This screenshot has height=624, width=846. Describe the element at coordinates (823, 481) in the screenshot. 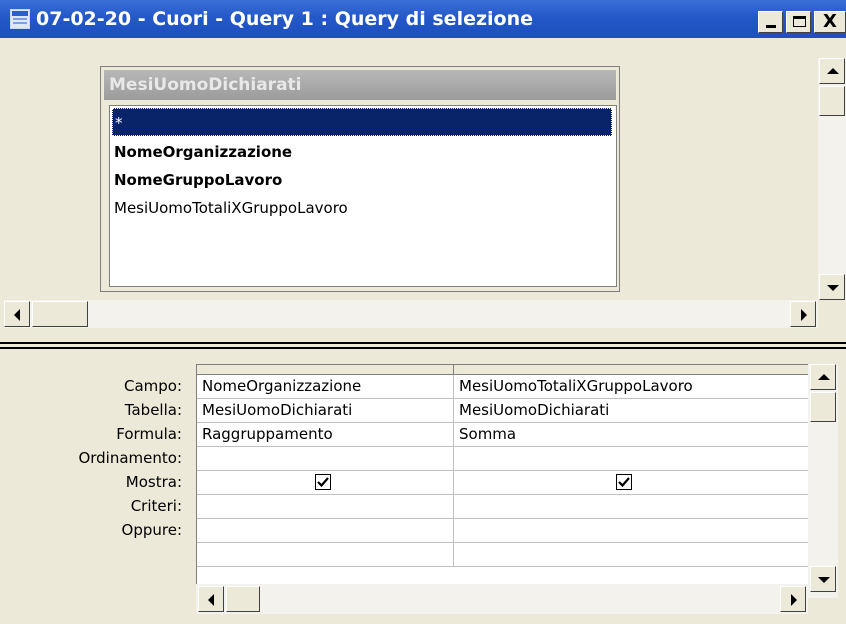

I see `grid-vertical-scrollbar` at that location.